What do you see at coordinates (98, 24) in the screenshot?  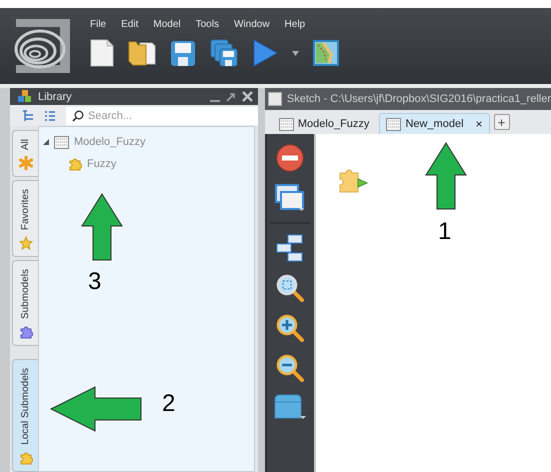 I see `menu-item: File` at bounding box center [98, 24].